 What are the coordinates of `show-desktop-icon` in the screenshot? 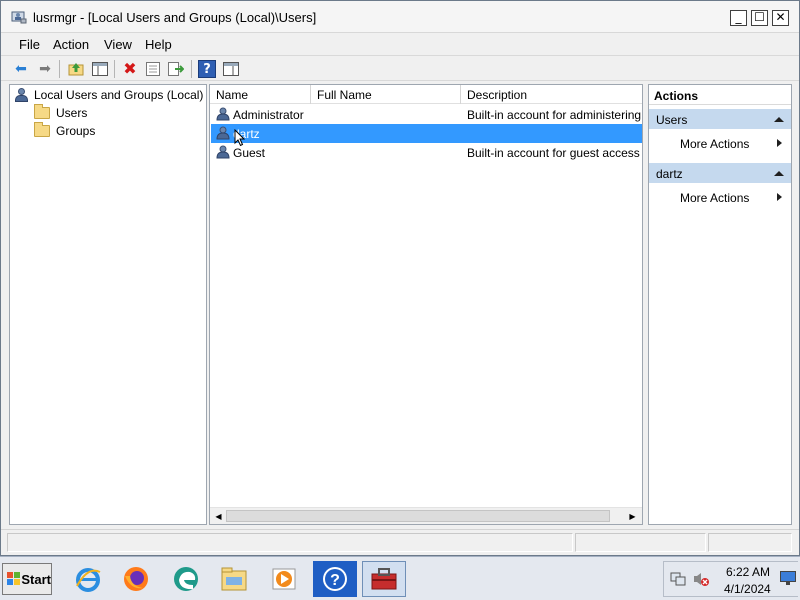 It's located at (788, 578).